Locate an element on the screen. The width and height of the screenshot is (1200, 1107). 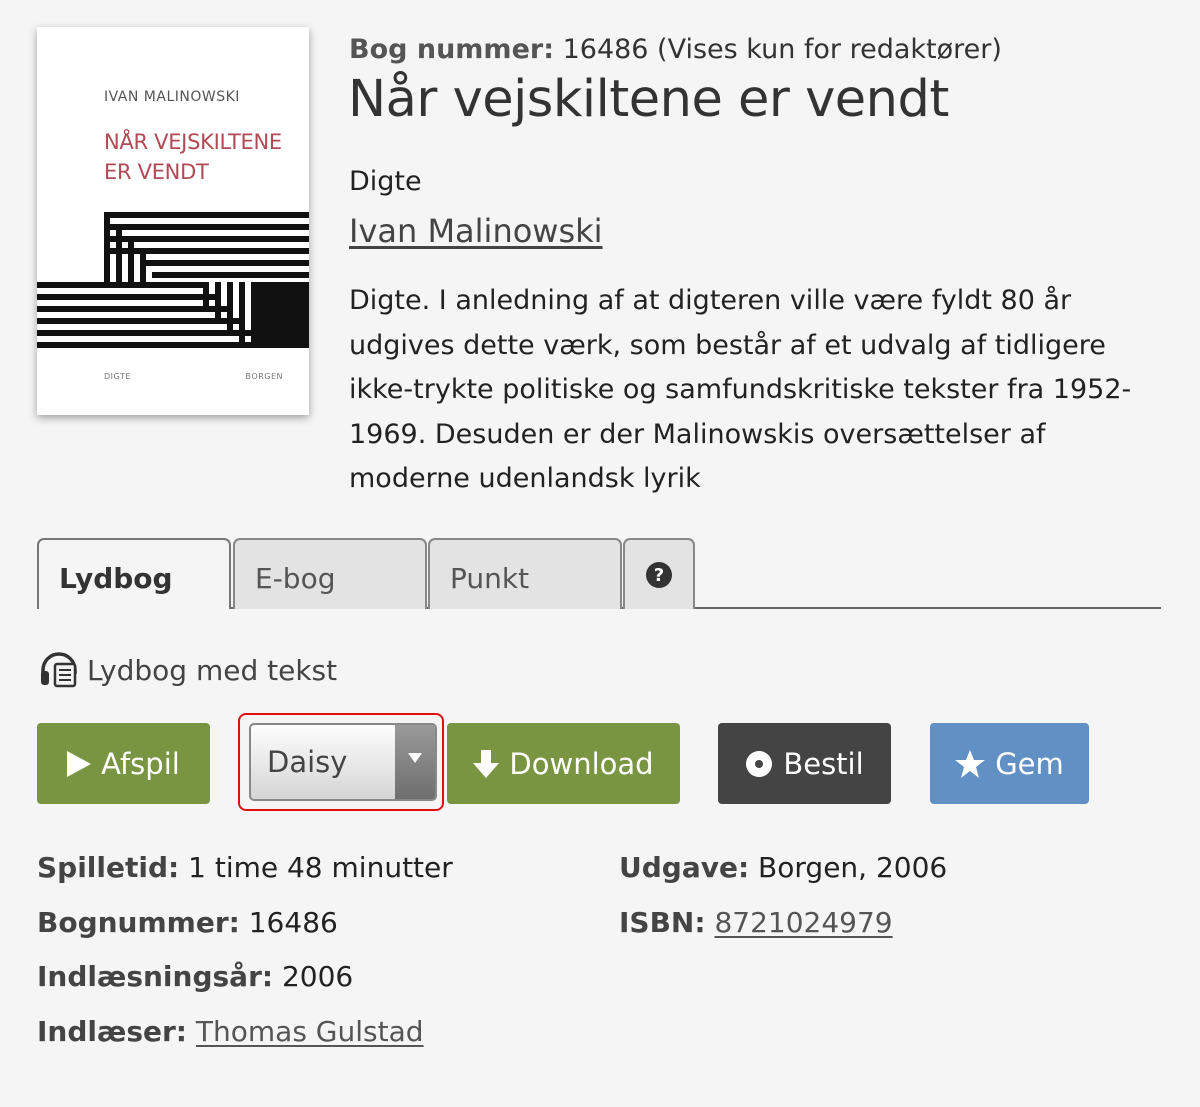
genre: Digte is located at coordinates (385, 181).